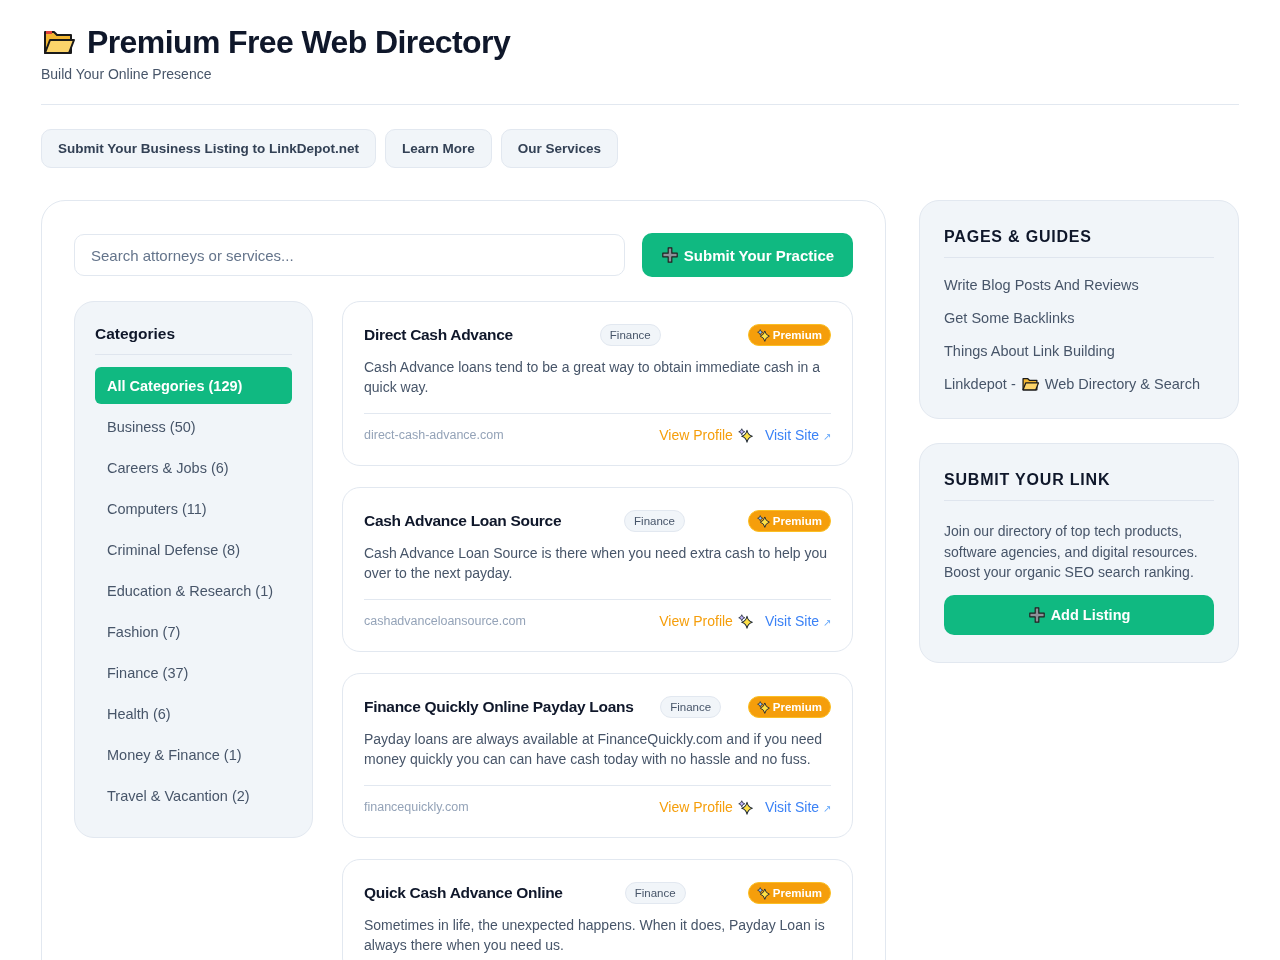  Describe the element at coordinates (559, 148) in the screenshot. I see `nav-button: Our Services` at that location.